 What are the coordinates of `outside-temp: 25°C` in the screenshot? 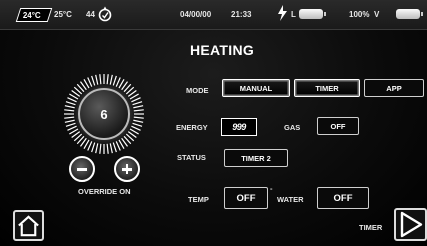 It's located at (63, 14).